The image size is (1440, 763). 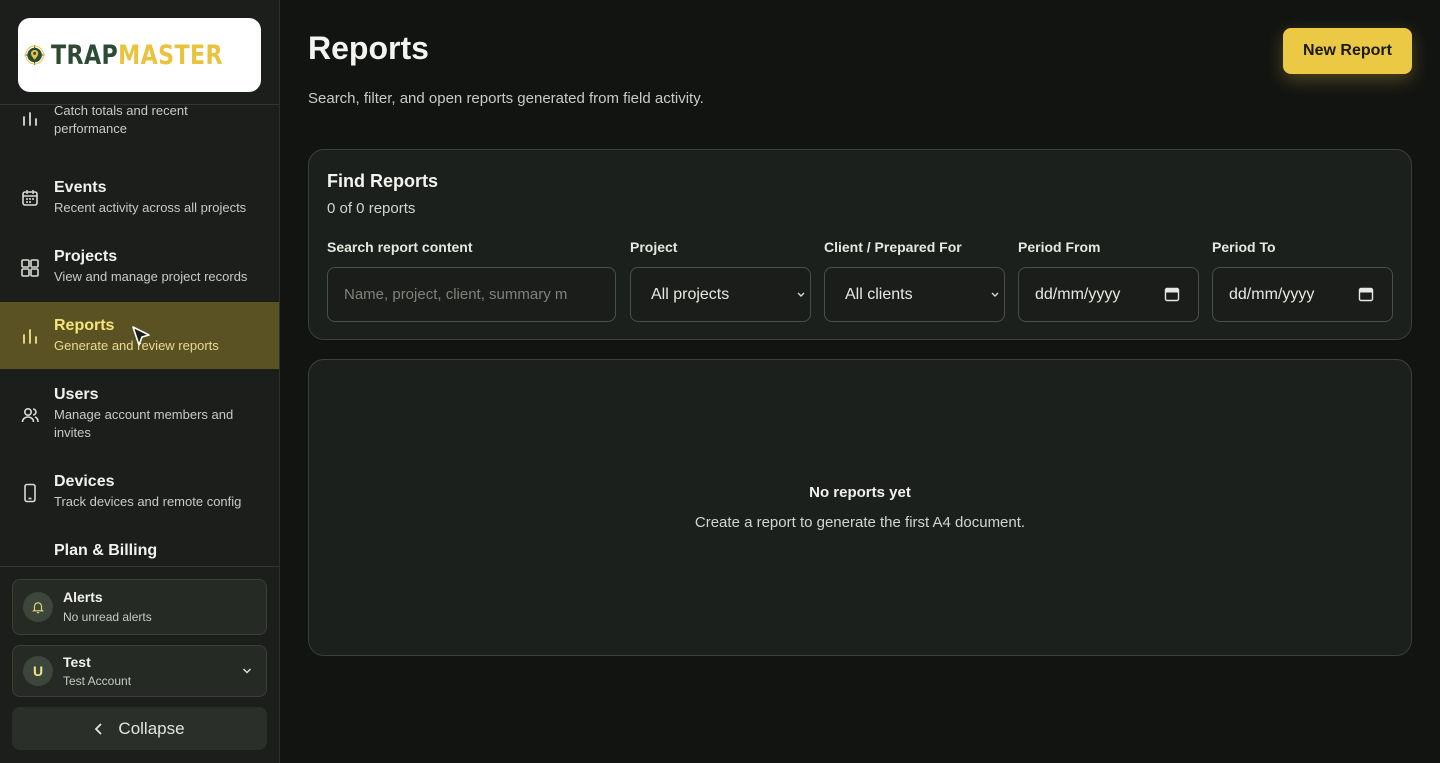 What do you see at coordinates (879, 294) in the screenshot?
I see `client-select-value: All clients` at bounding box center [879, 294].